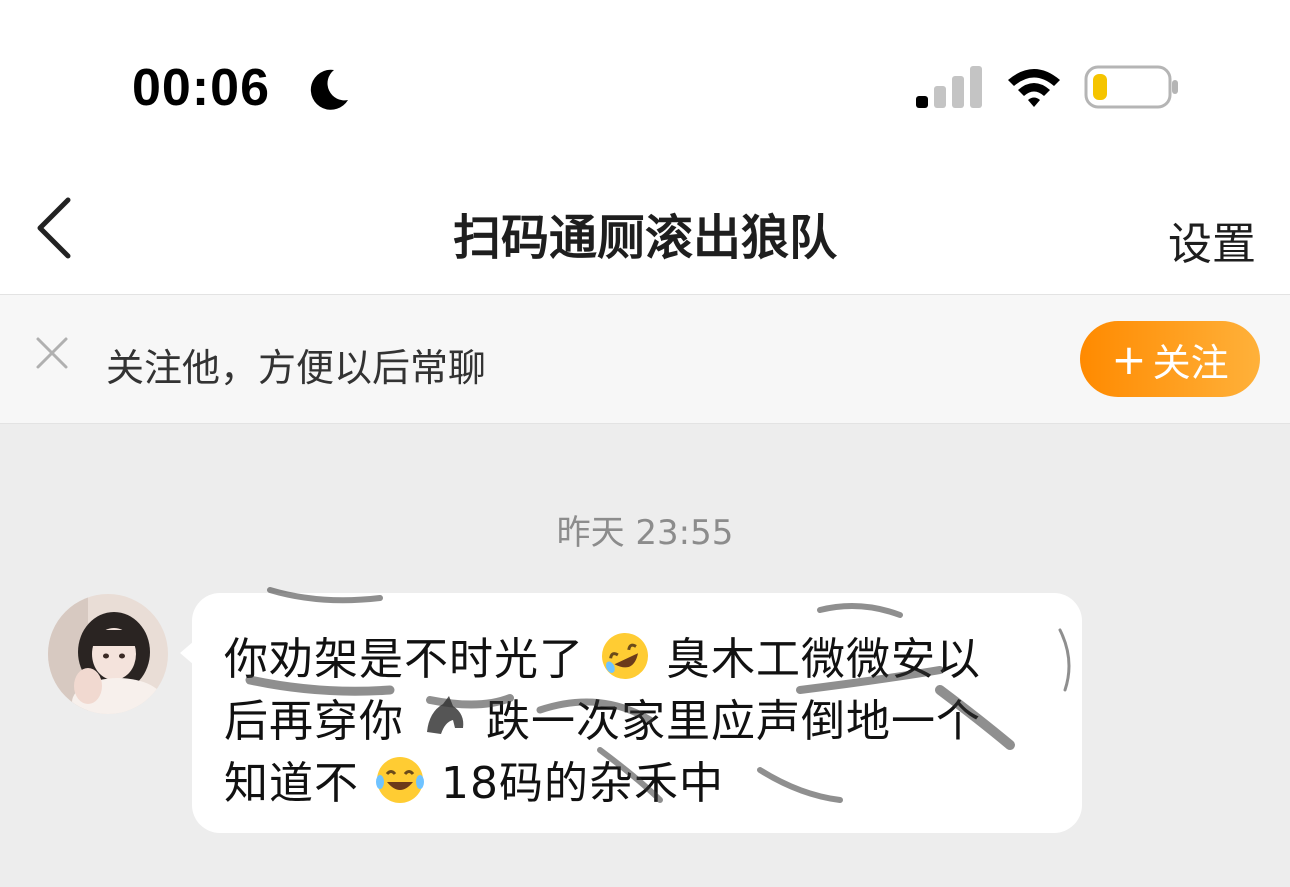 The image size is (1290, 887). What do you see at coordinates (52, 353) in the screenshot?
I see `close-icon` at bounding box center [52, 353].